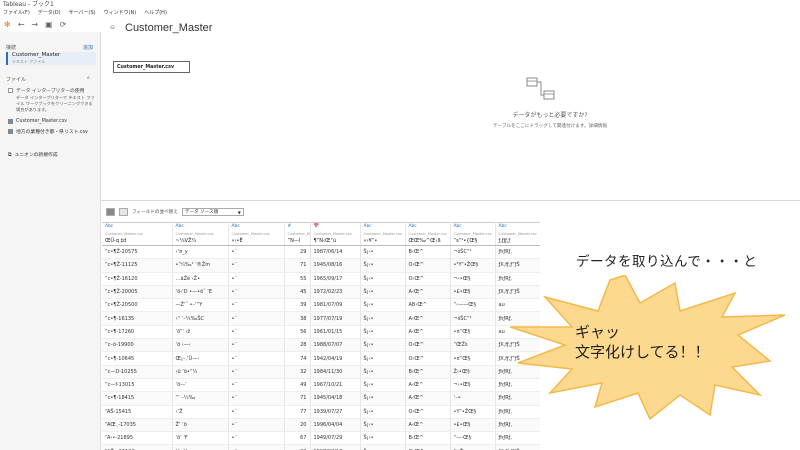  I want to click on forward-arrow-icon: →, so click(34, 25).